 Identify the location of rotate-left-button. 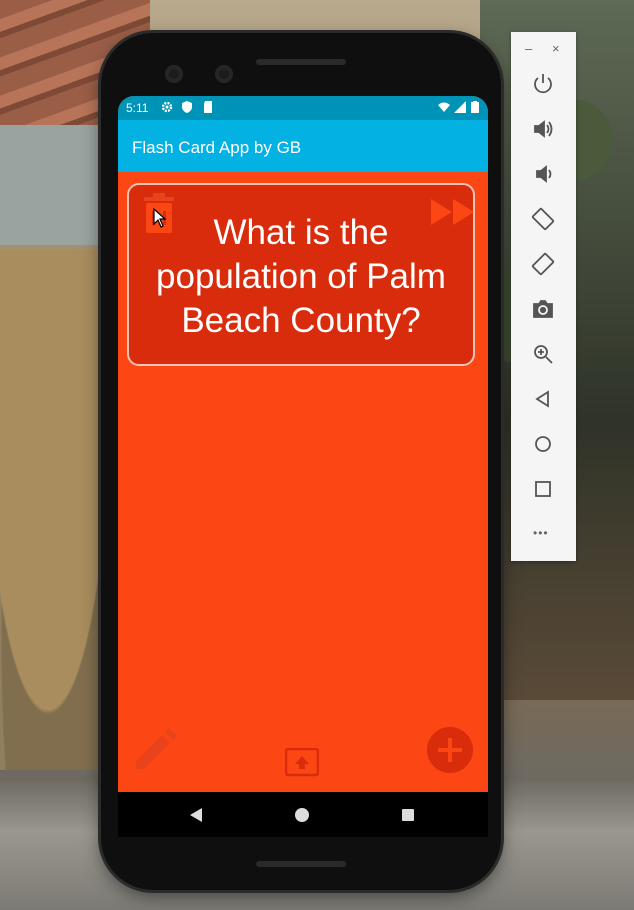
(543, 219).